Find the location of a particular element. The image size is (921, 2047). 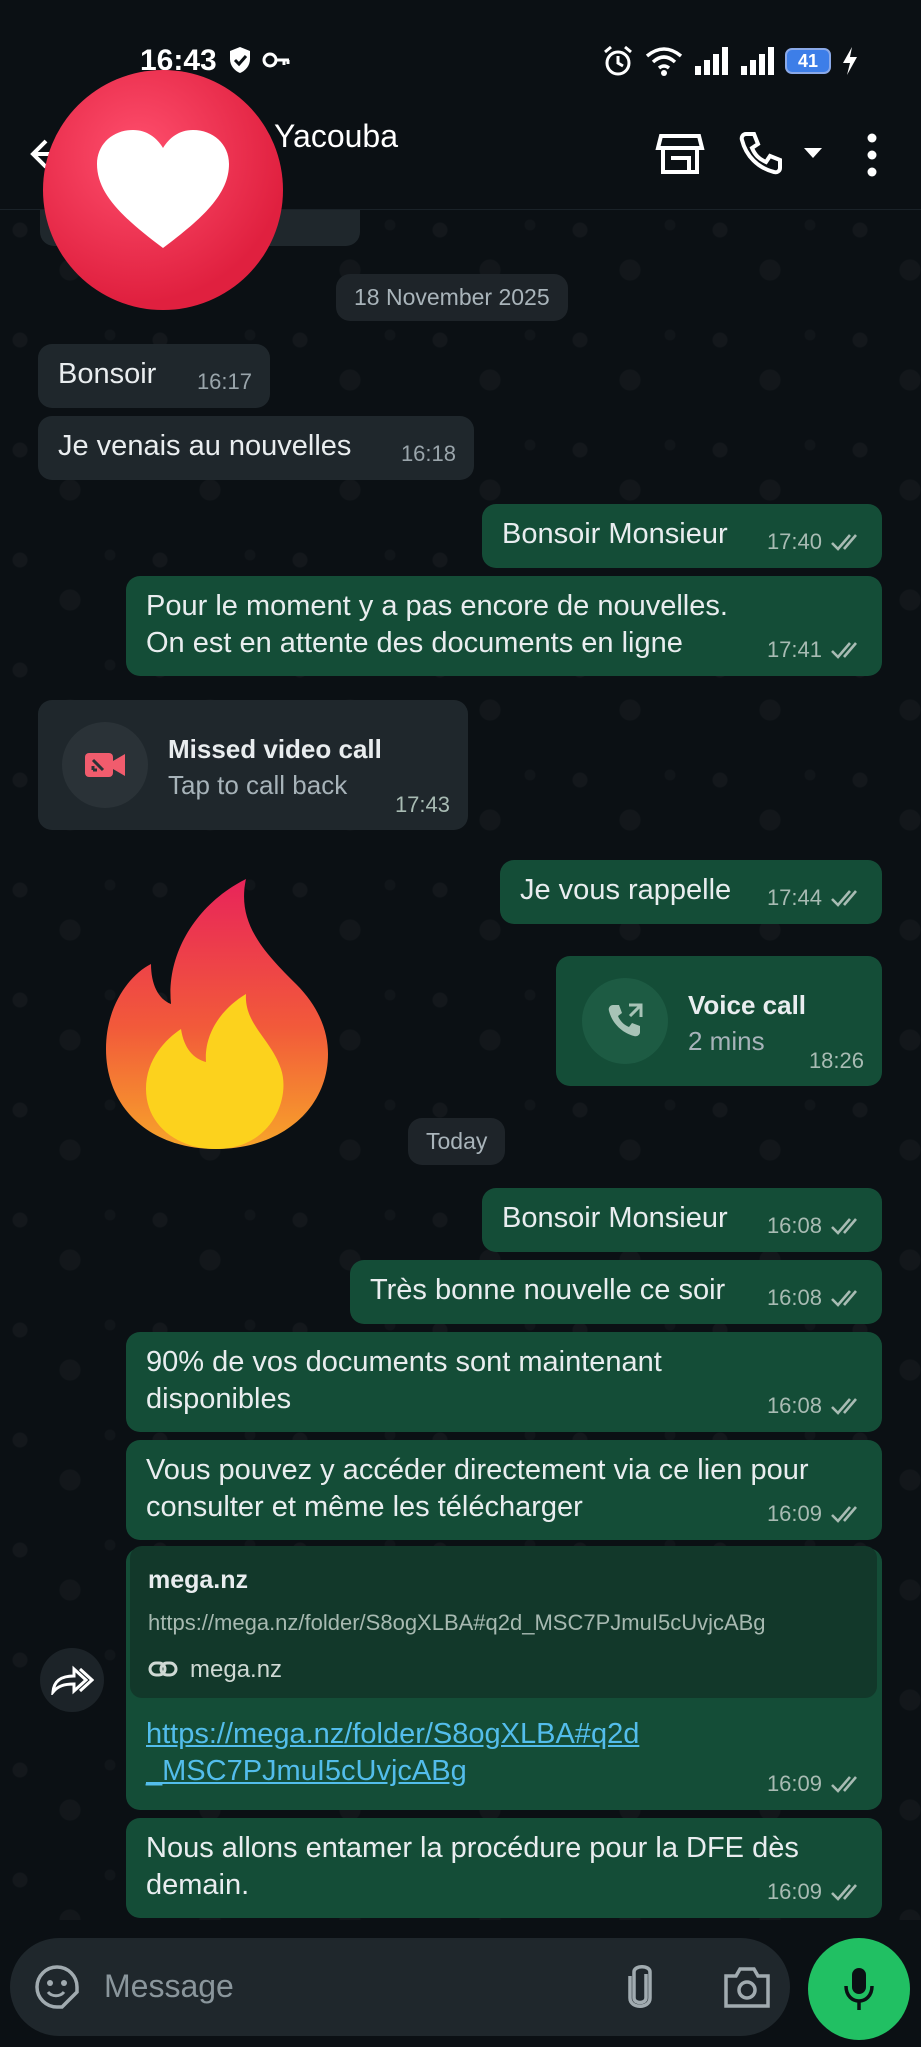

microphone-icon is located at coordinates (859, 1989).